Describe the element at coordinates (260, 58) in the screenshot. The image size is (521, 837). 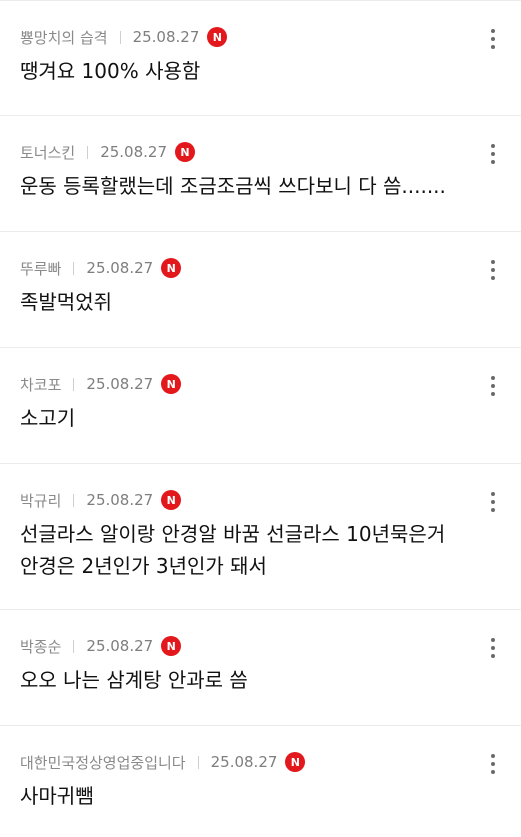
I see `comment-item: 뿅망치의 습격 25.08.27 N 땡겨요 100% 사용함` at that location.